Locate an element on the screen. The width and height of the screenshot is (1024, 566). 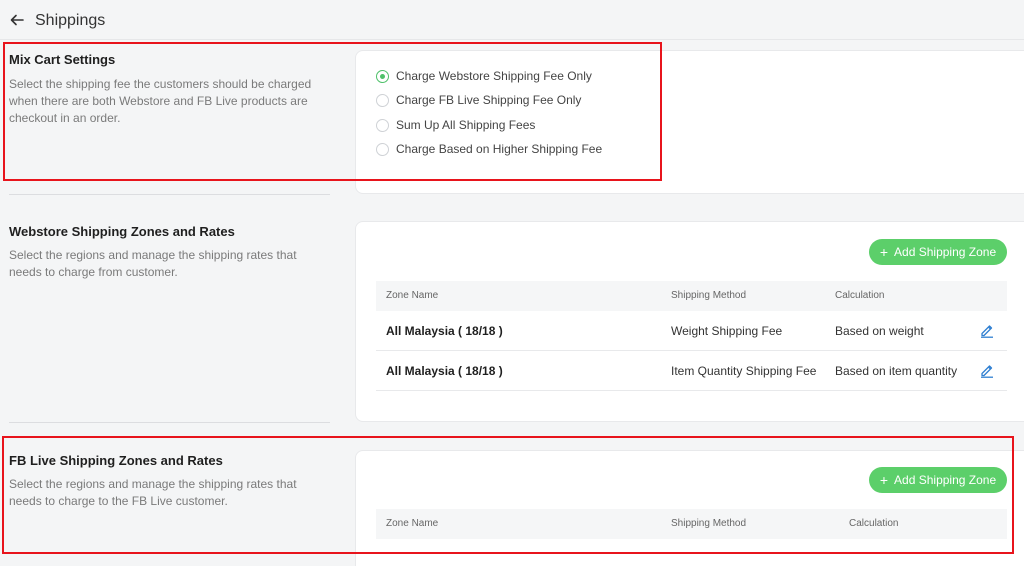
fblive-zones-table: Zone Name Shipping Method Calculation is located at coordinates (691, 524).